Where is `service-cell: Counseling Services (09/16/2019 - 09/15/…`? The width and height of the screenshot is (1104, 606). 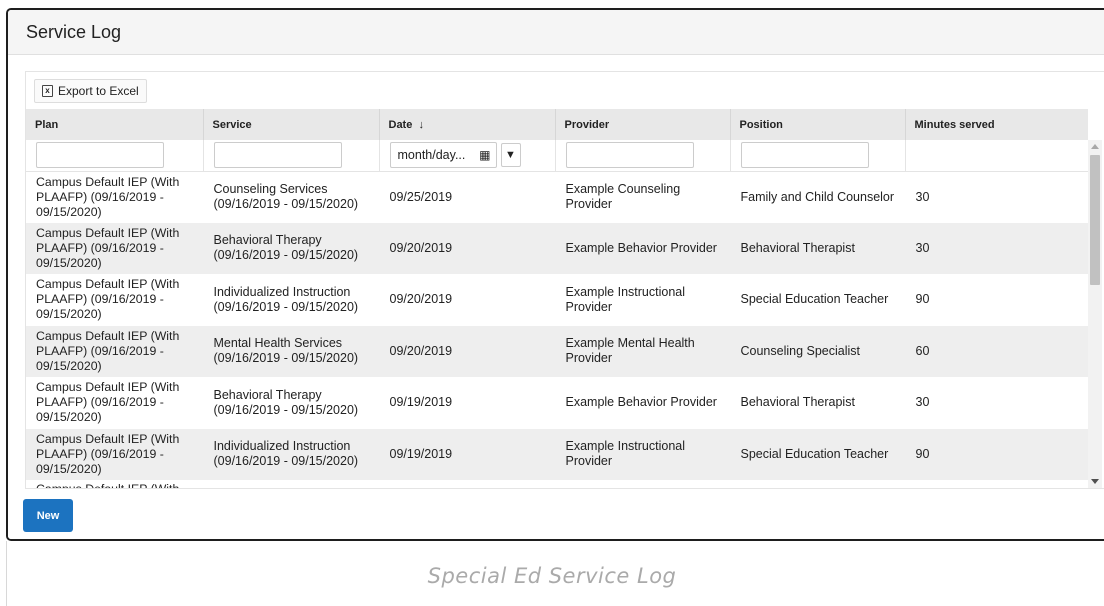
service-cell: Counseling Services (09/16/2019 - 09/15/… is located at coordinates (286, 196).